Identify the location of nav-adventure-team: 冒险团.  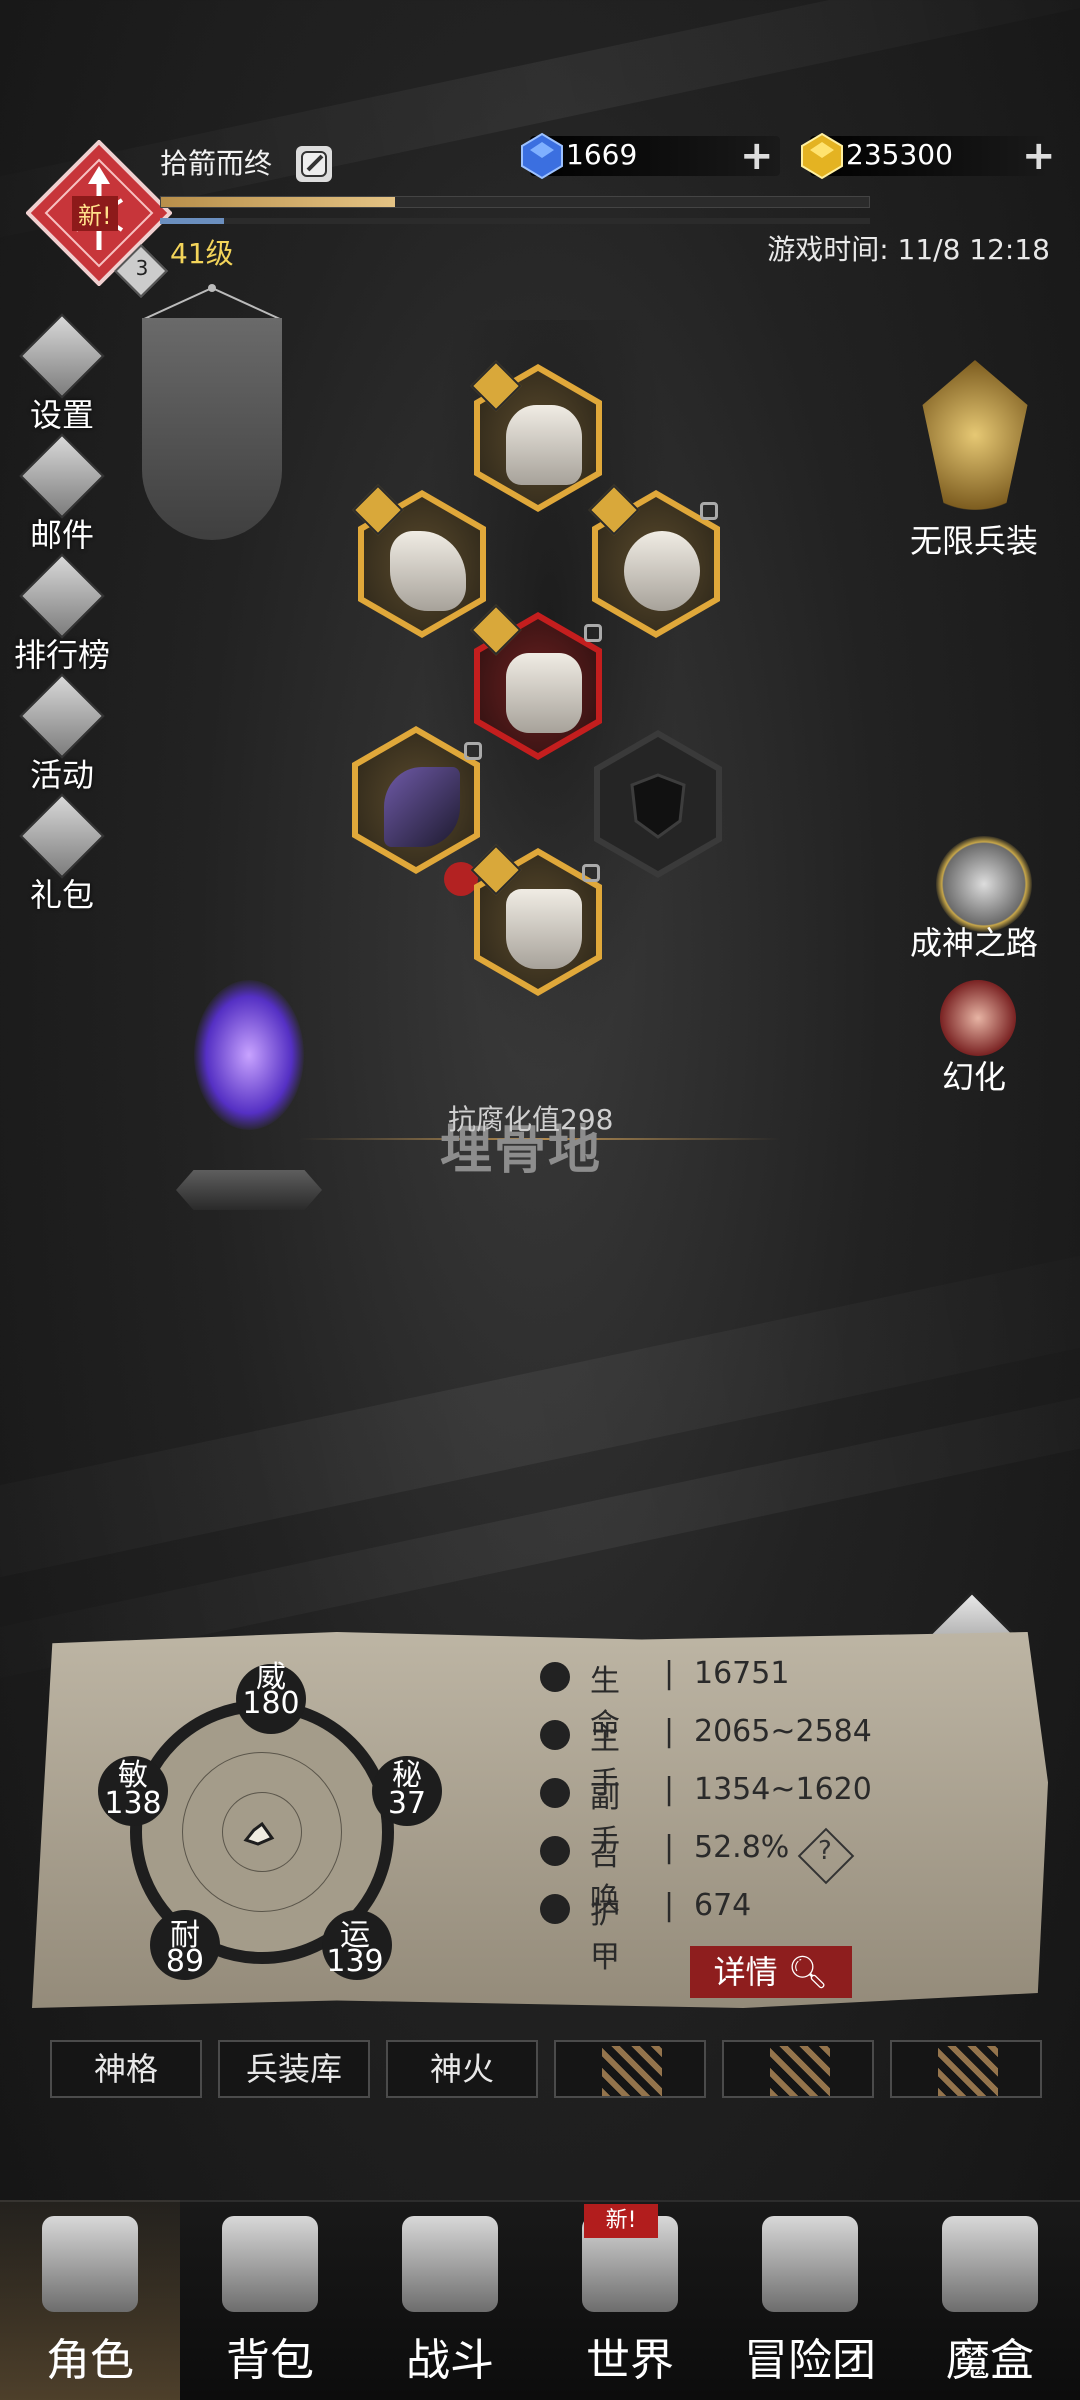
(810, 2300).